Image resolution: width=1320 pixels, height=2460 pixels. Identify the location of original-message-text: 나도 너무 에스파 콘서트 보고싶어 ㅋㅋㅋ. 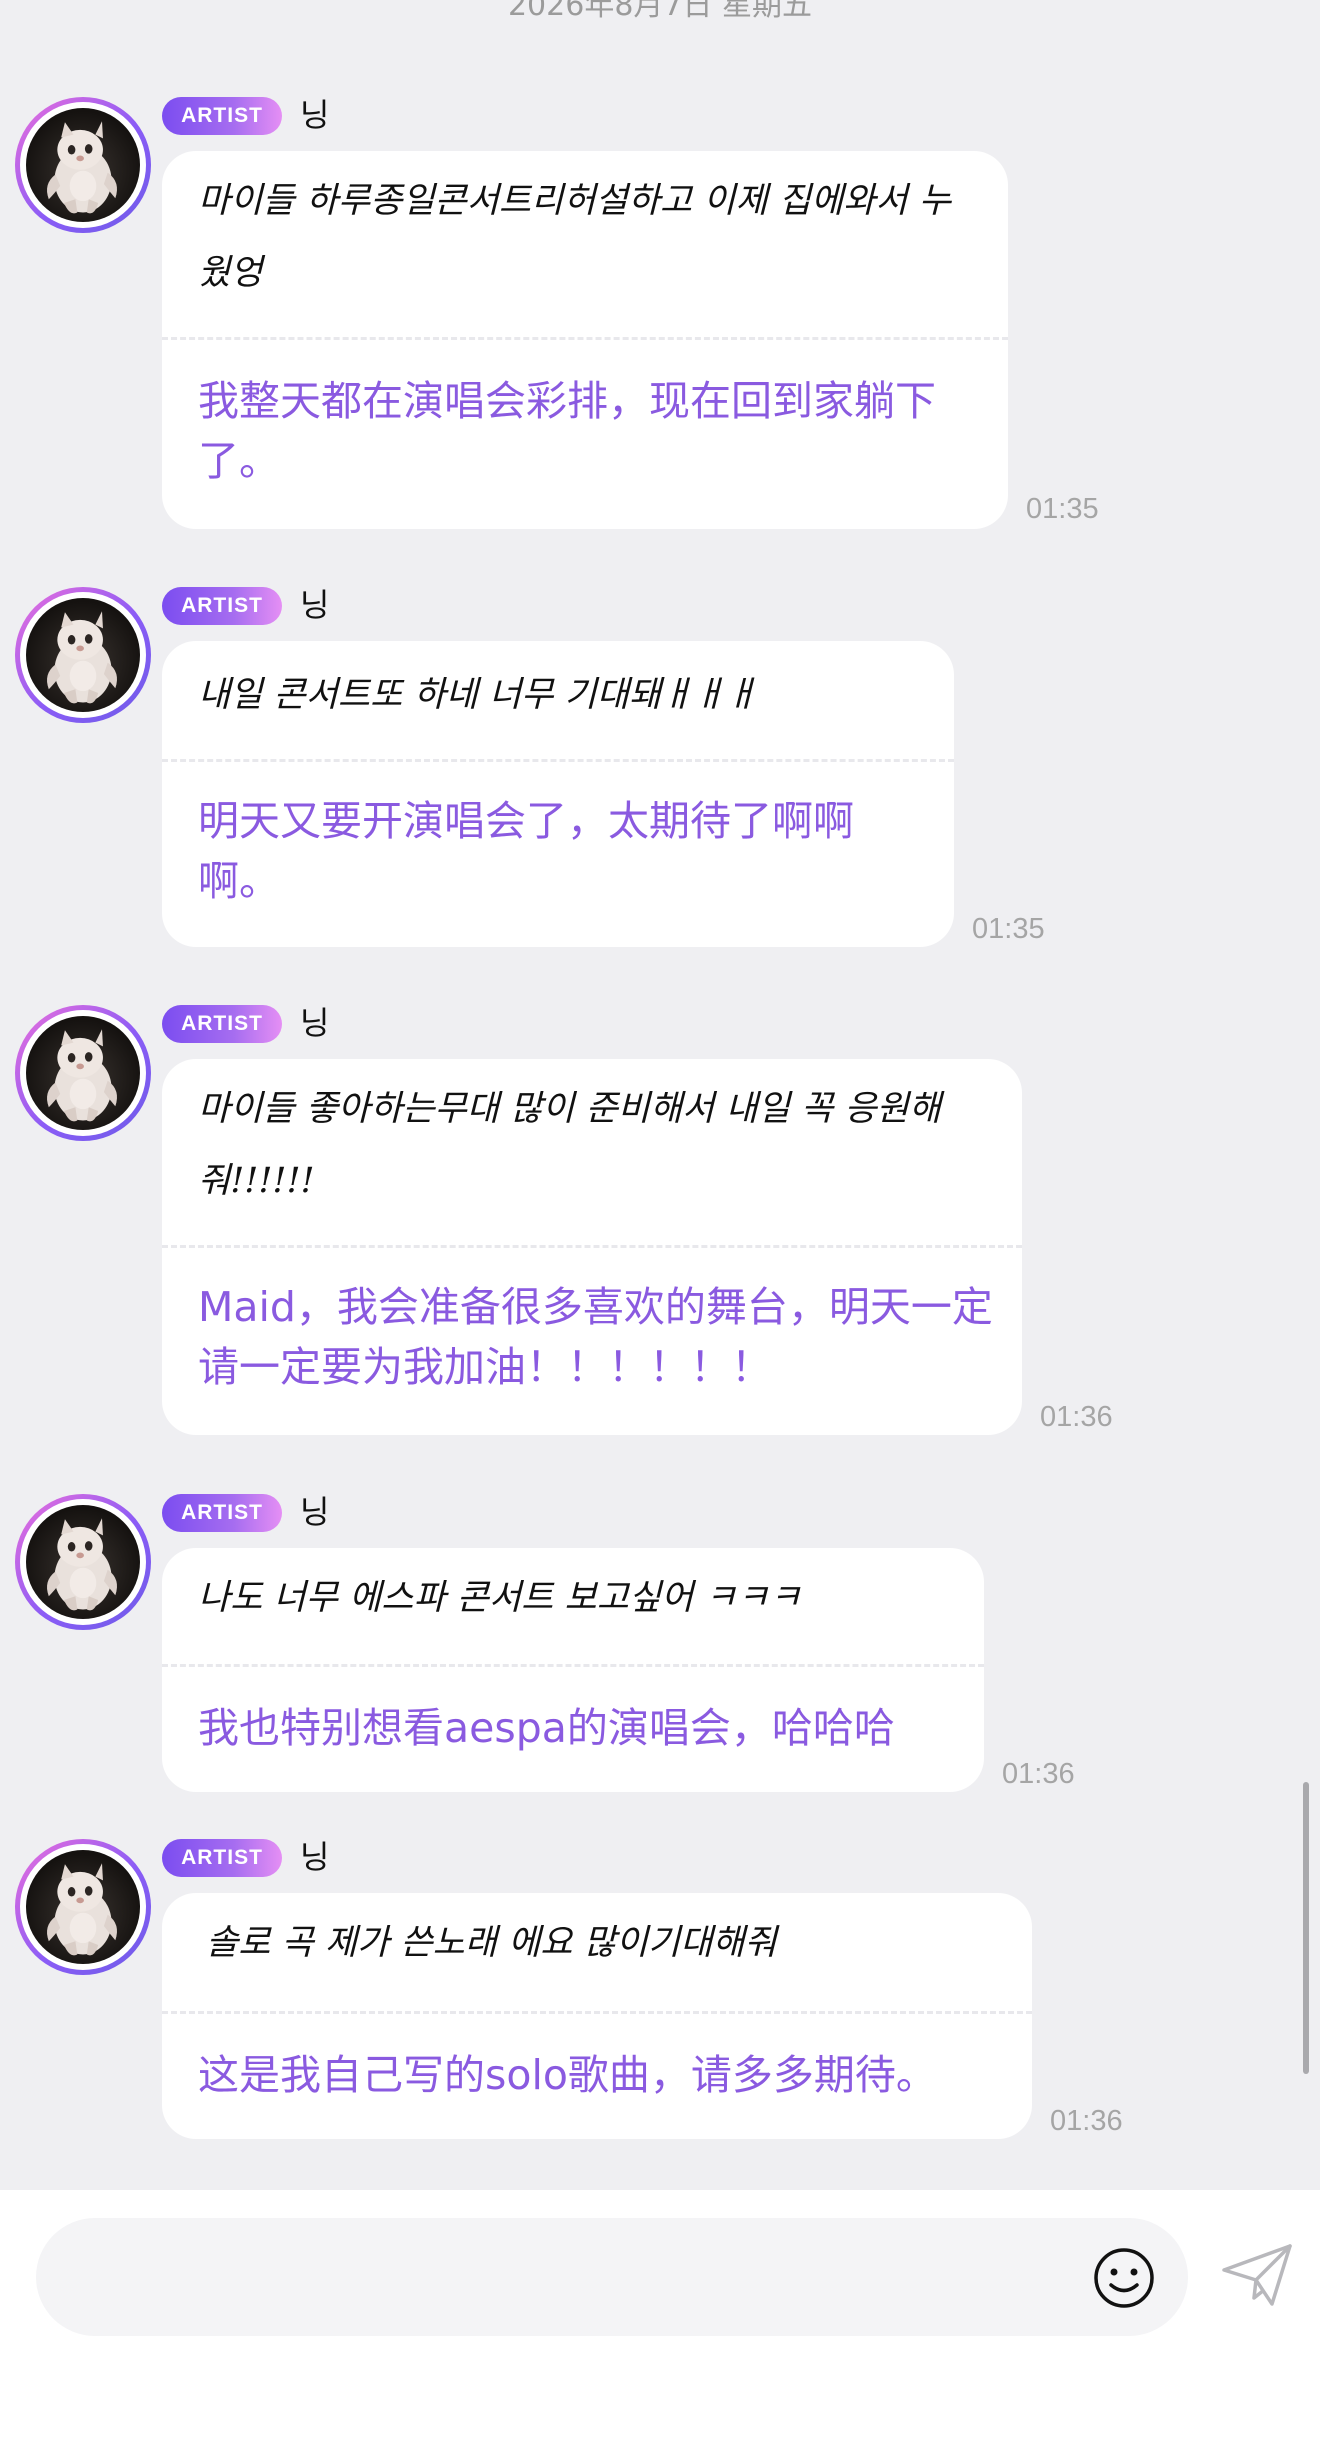
(500, 1598).